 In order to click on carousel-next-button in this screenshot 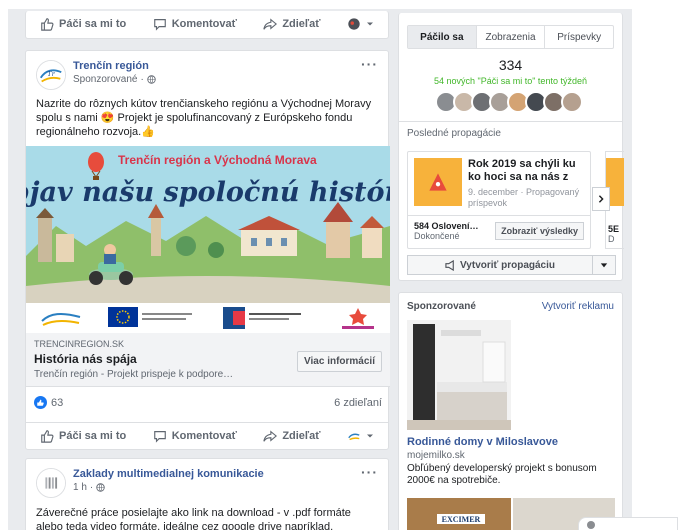, I will do `click(601, 199)`.